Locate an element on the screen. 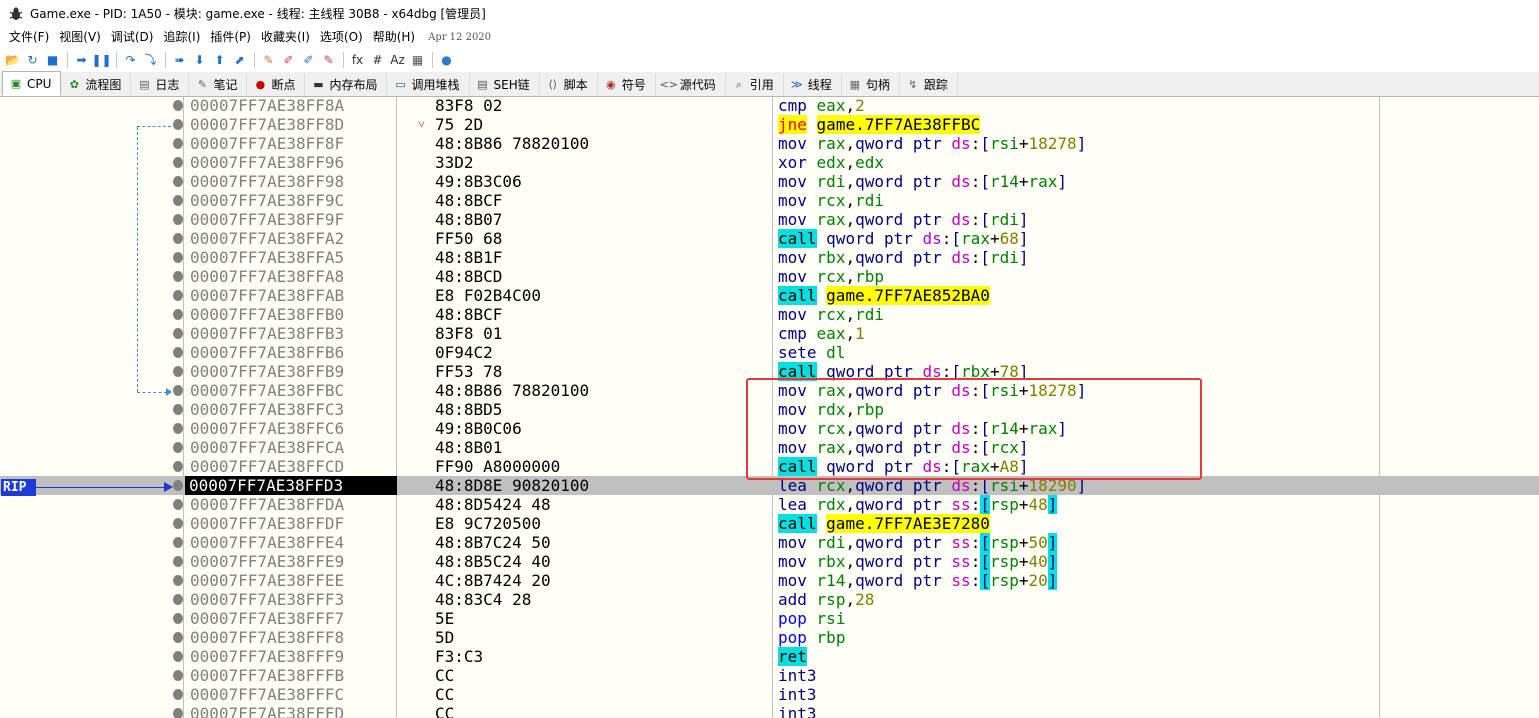  disasm-row: 00007FF7AE38FFF8 5D pop rbp is located at coordinates (769, 637).